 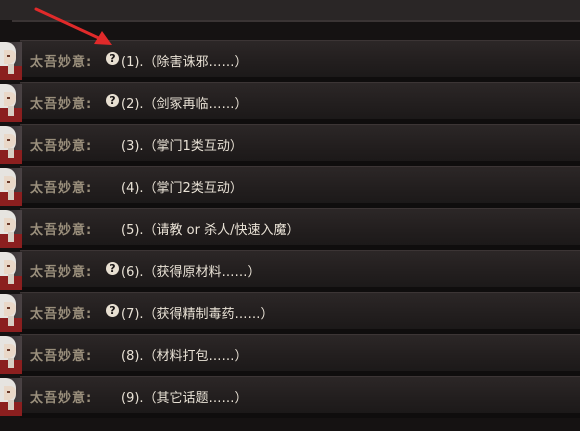 I want to click on option-label: (6).（获得原材料……）, so click(x=191, y=270).